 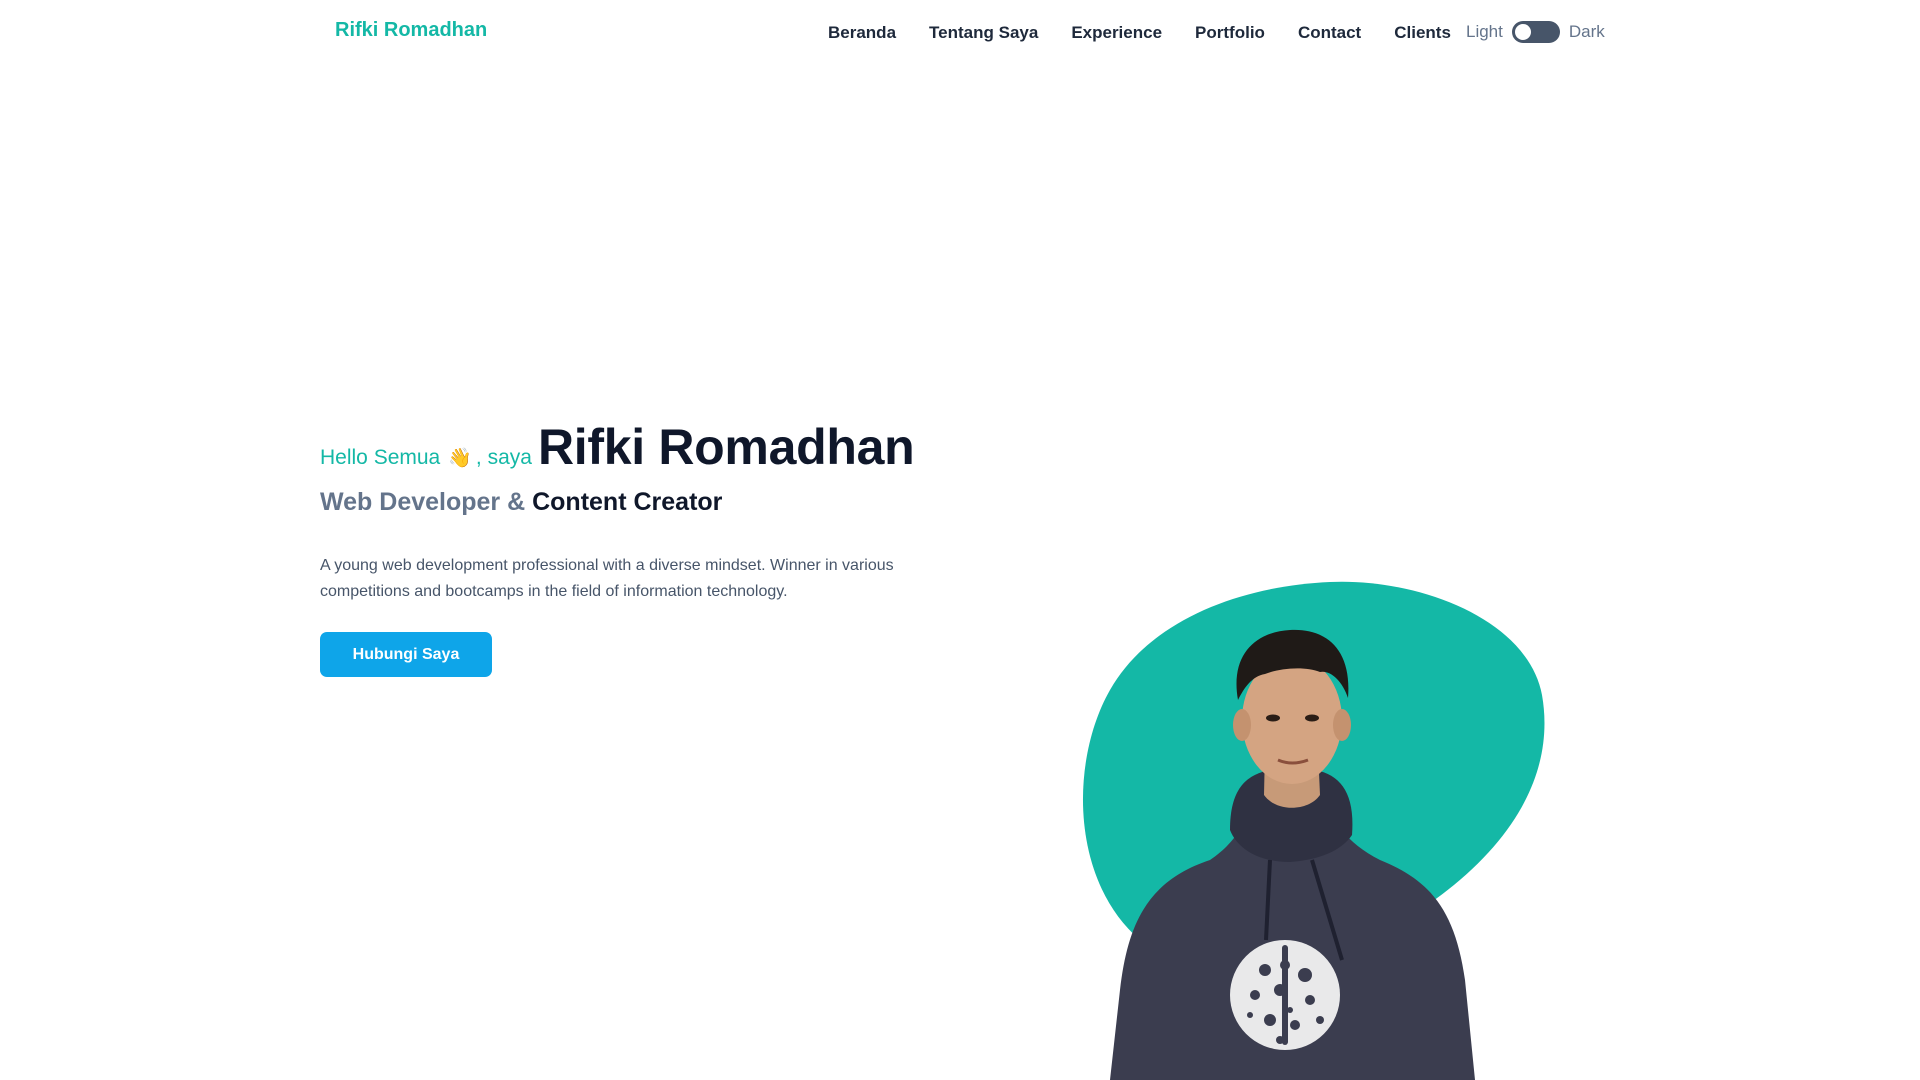 What do you see at coordinates (1116, 33) in the screenshot?
I see `nav-item-experience: Experience` at bounding box center [1116, 33].